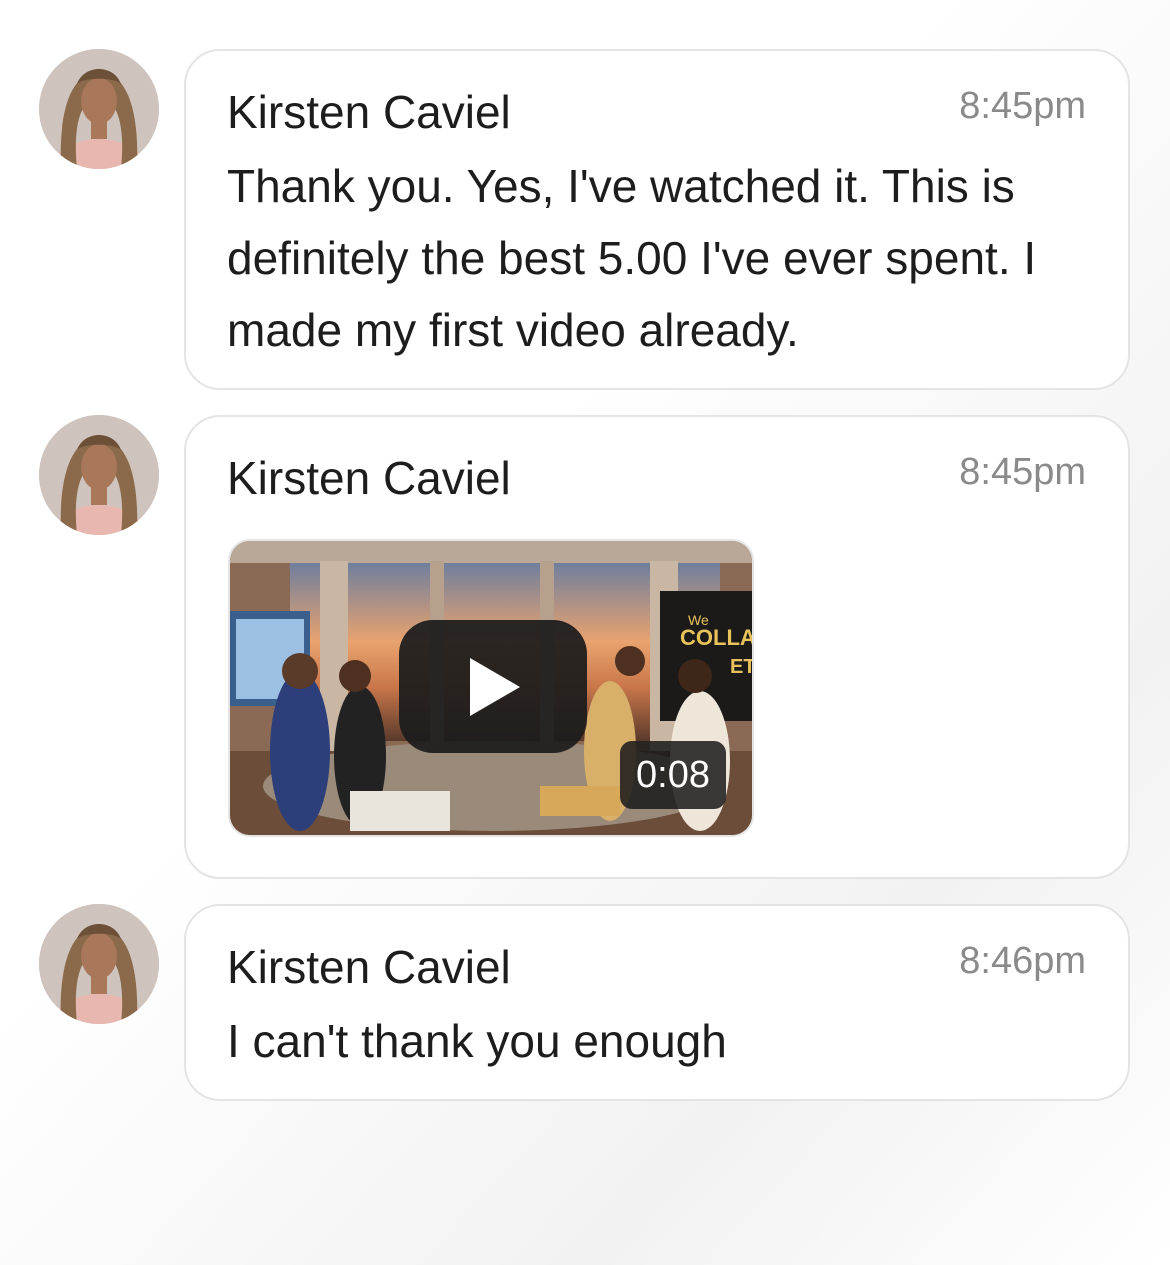 This screenshot has height=1265, width=1170. Describe the element at coordinates (673, 775) in the screenshot. I see `video-duration: 0:08` at that location.